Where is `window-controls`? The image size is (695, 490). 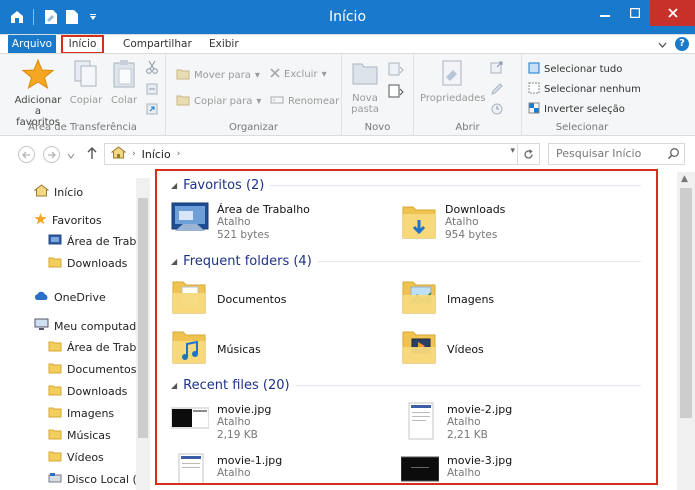 window-controls is located at coordinates (642, 13).